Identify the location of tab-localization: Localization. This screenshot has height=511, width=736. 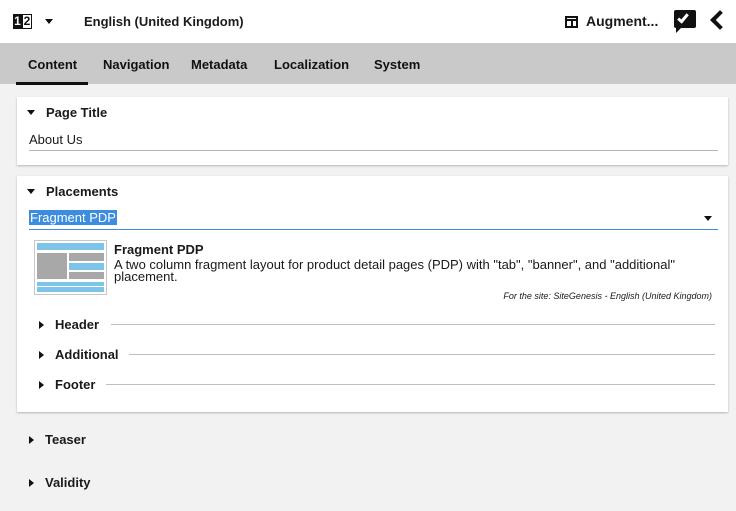
(311, 64).